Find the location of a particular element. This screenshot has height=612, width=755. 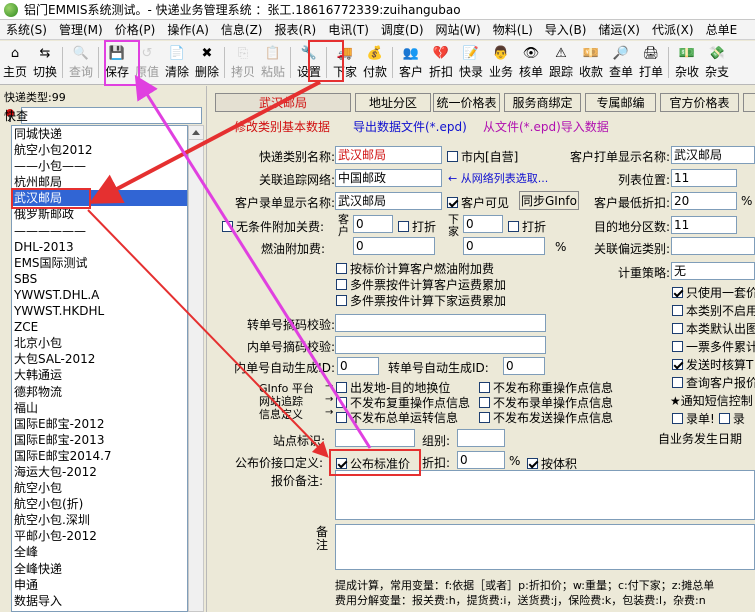

g-check-6: 不发布发送操作点信息 is located at coordinates (546, 417).